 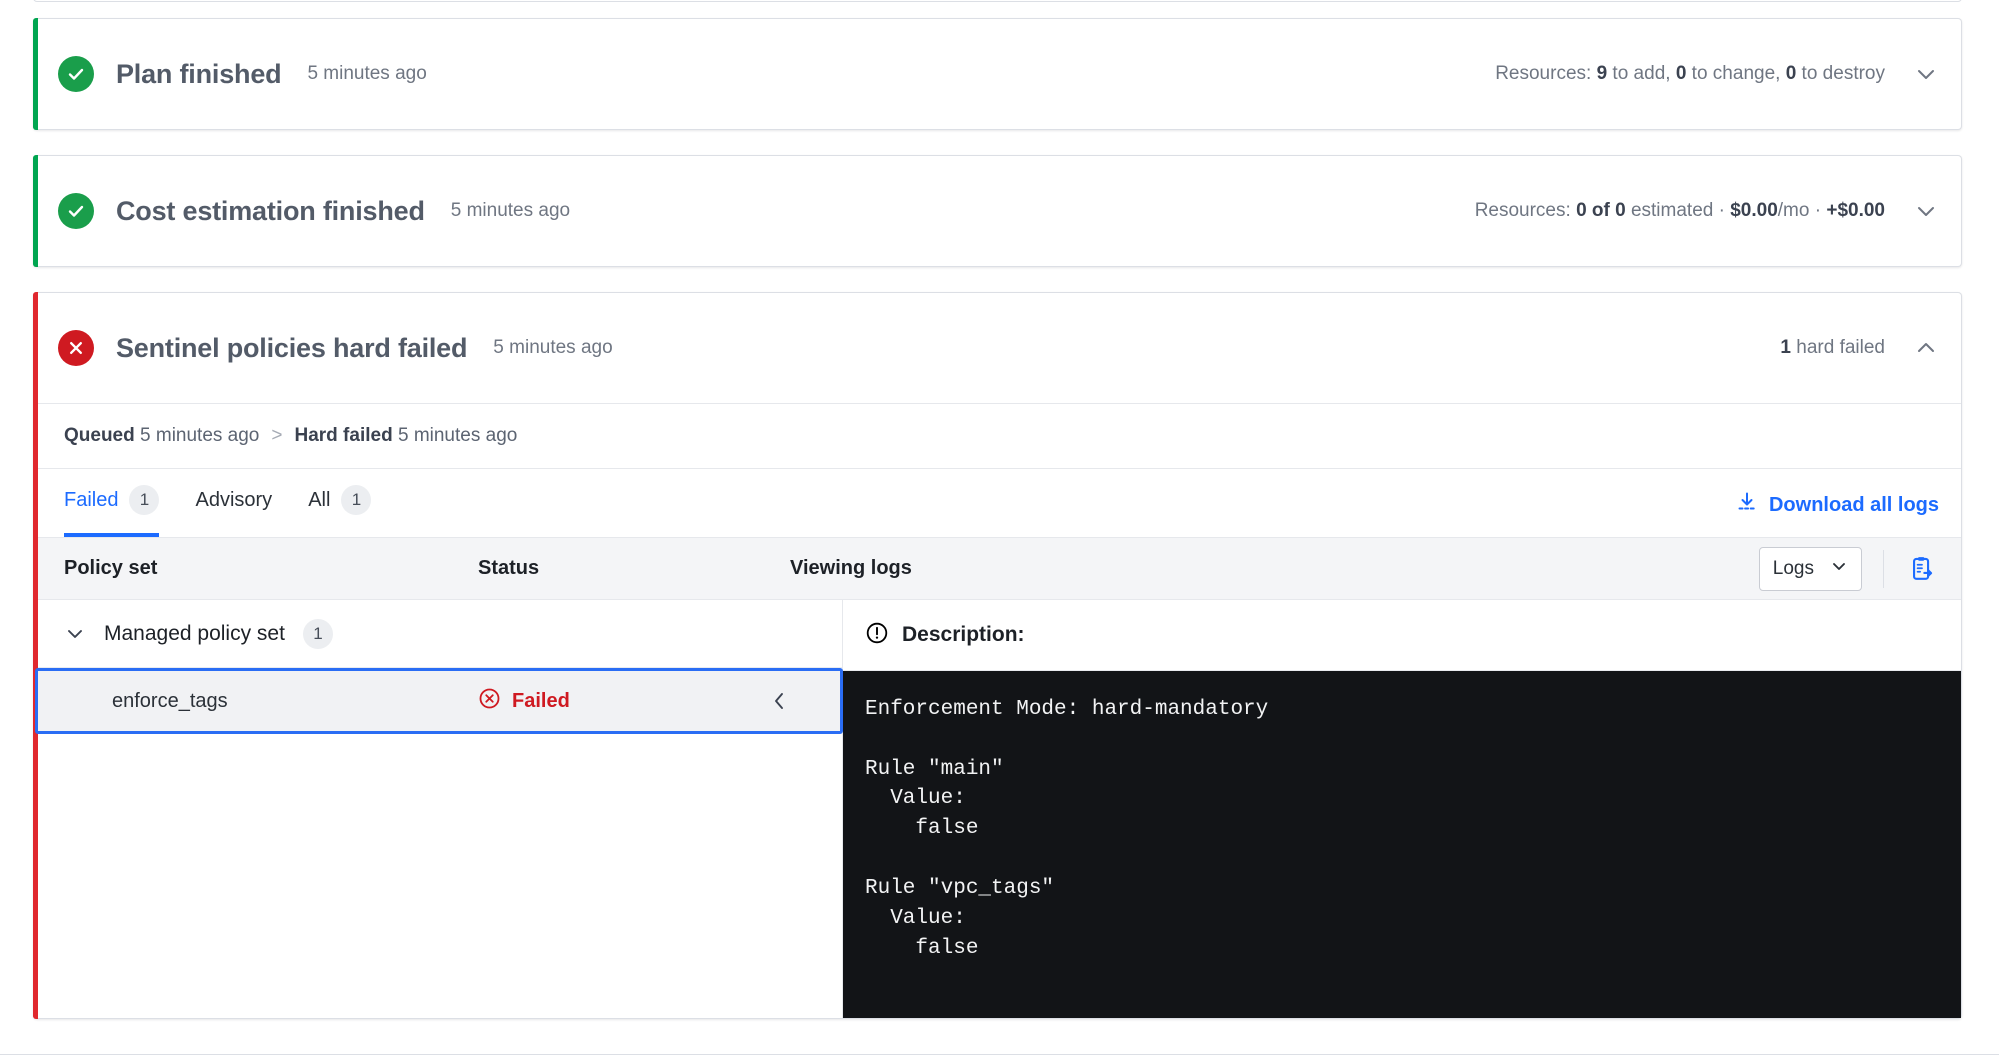 I want to click on tab-failed: Failed 1, so click(x=112, y=503).